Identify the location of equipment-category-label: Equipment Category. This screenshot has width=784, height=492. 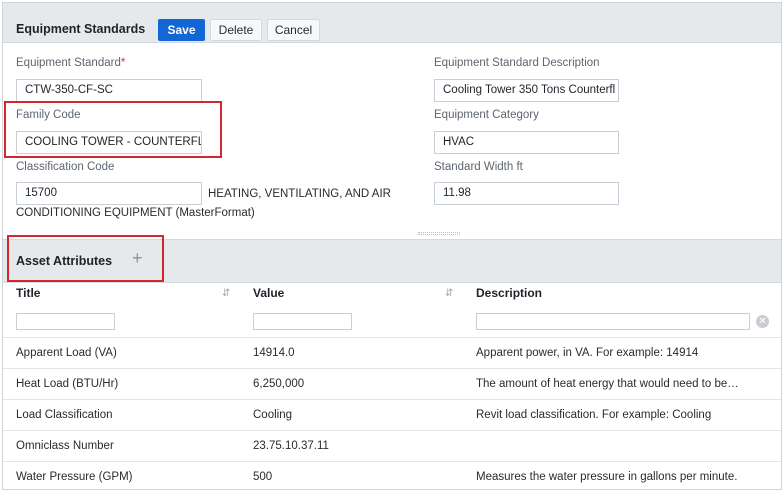
(486, 115).